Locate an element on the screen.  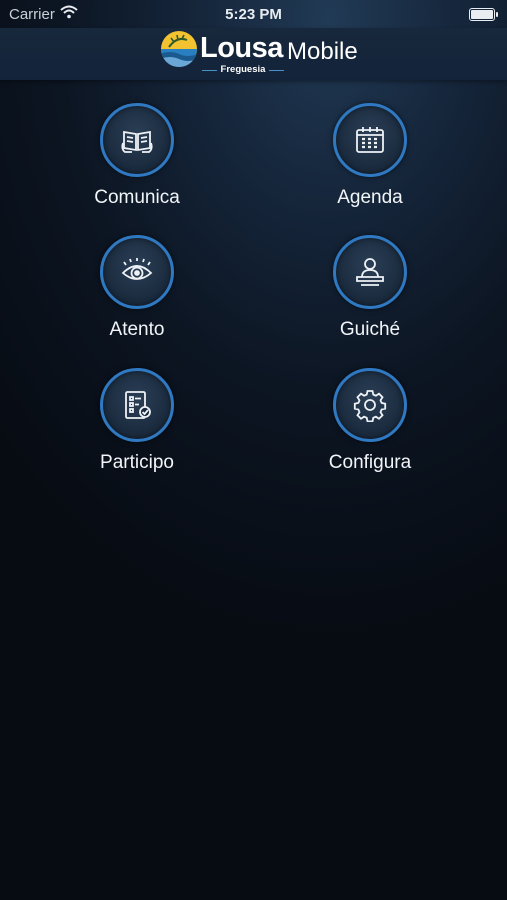
menu-label-configura: Configura is located at coordinates (370, 463).